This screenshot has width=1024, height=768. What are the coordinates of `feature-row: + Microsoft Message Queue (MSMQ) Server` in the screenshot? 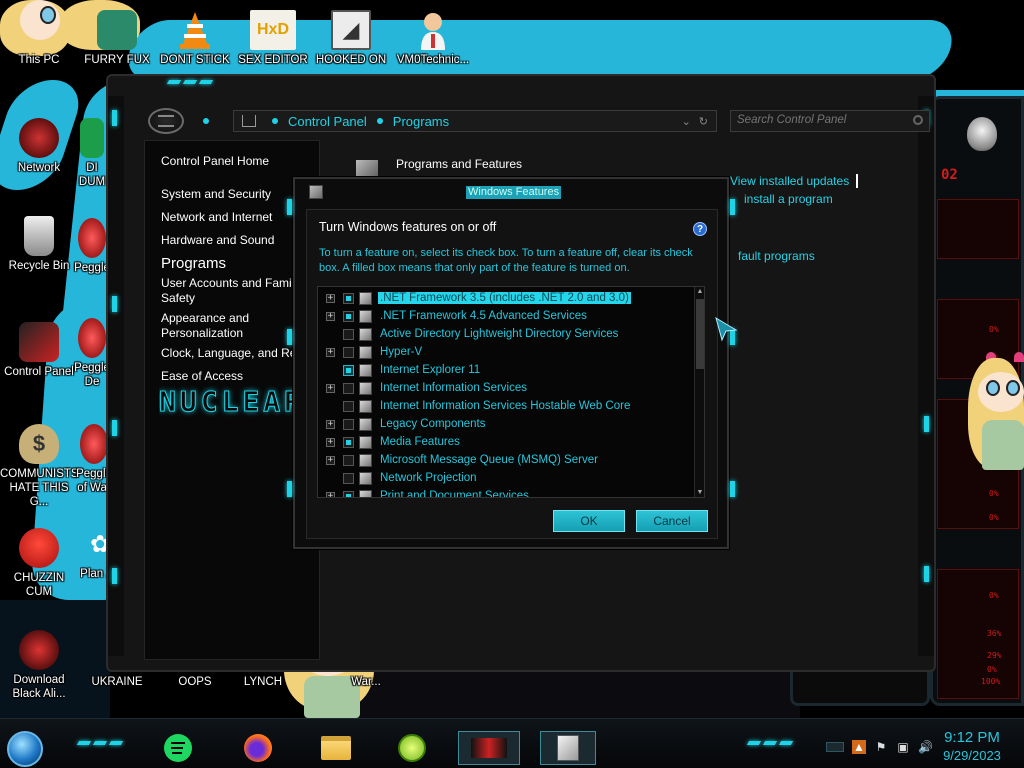 It's located at (506, 460).